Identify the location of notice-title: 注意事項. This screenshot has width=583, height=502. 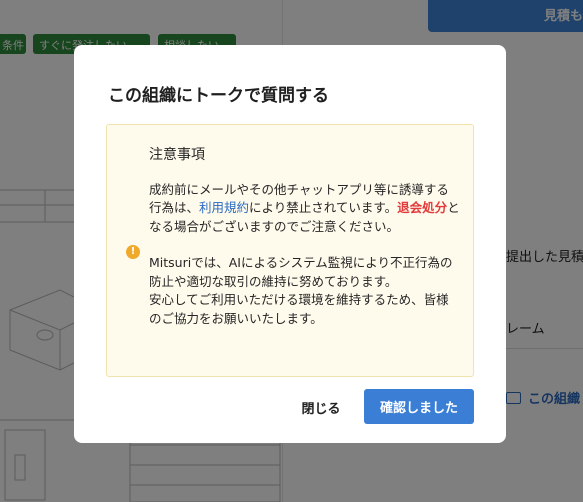
(177, 155).